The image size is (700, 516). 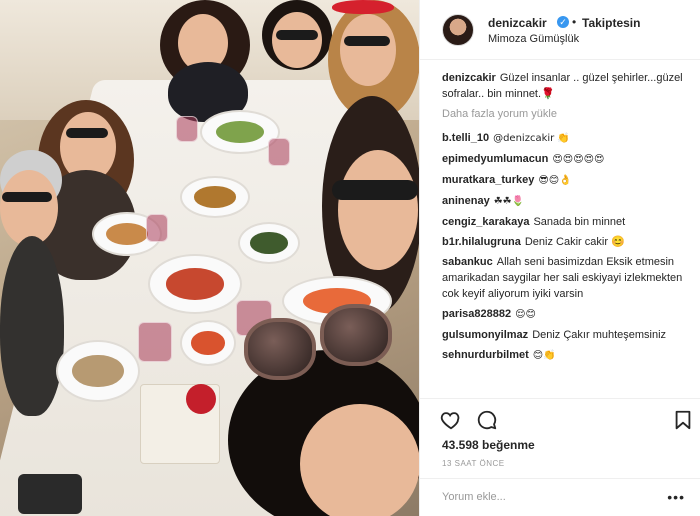 I want to click on follow-status-button: Takiptesin, so click(x=611, y=23).